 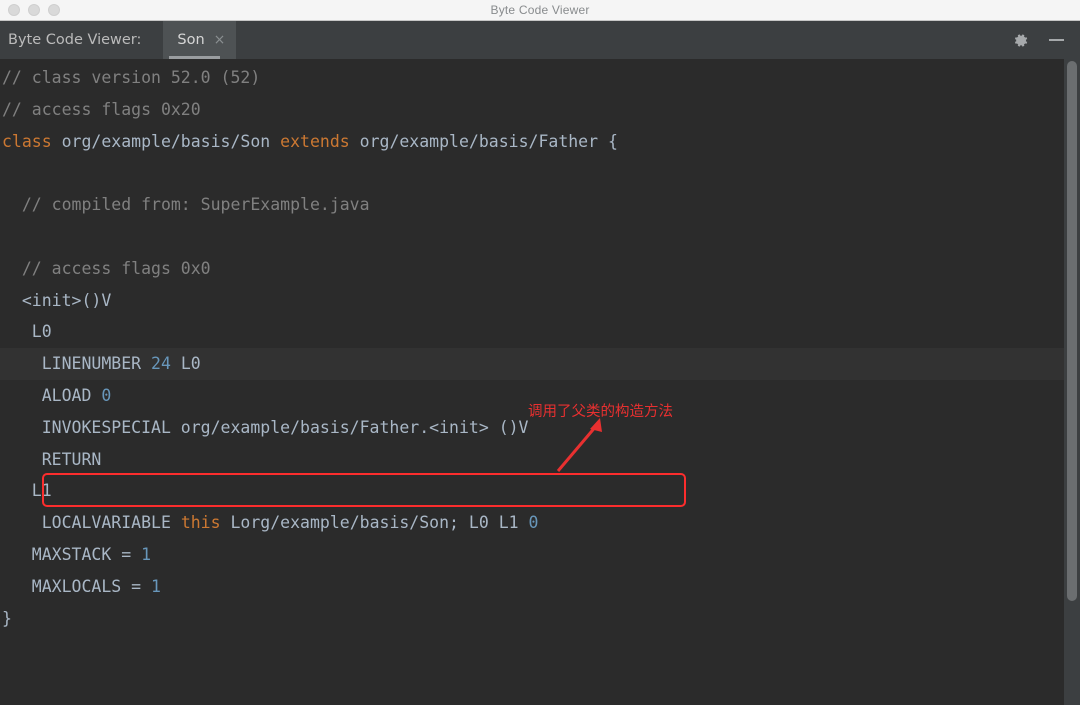 I want to click on code-line: RETURN, so click(x=540, y=460).